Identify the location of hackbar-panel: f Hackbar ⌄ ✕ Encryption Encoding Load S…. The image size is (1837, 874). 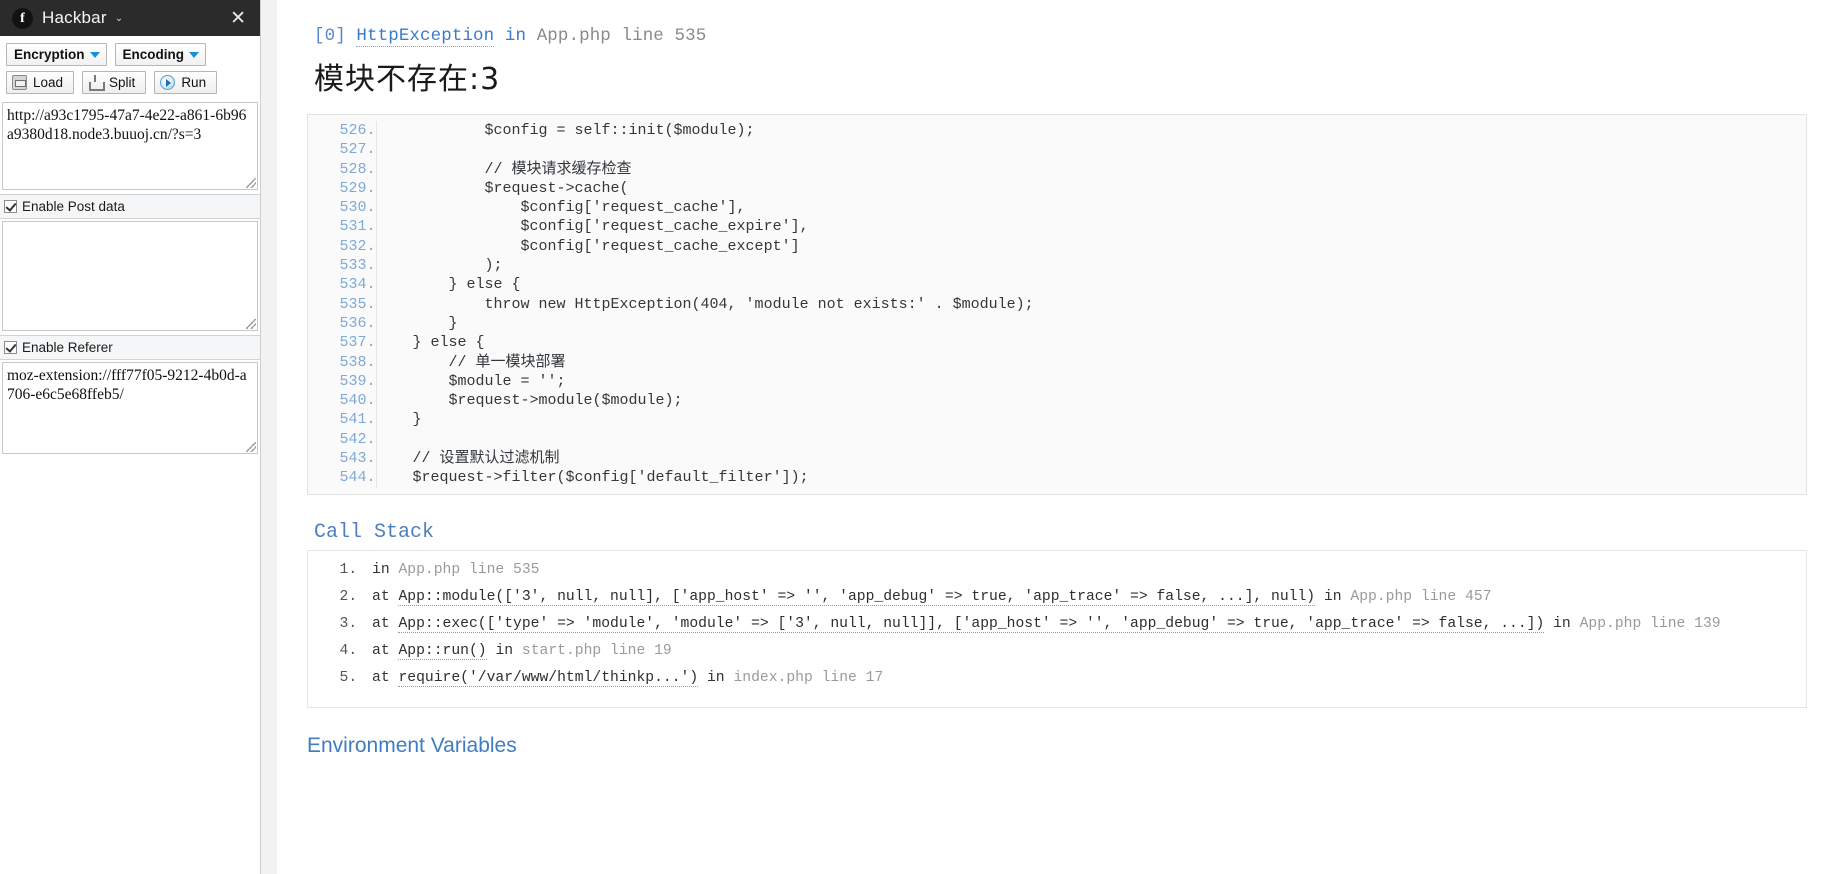
(130, 437).